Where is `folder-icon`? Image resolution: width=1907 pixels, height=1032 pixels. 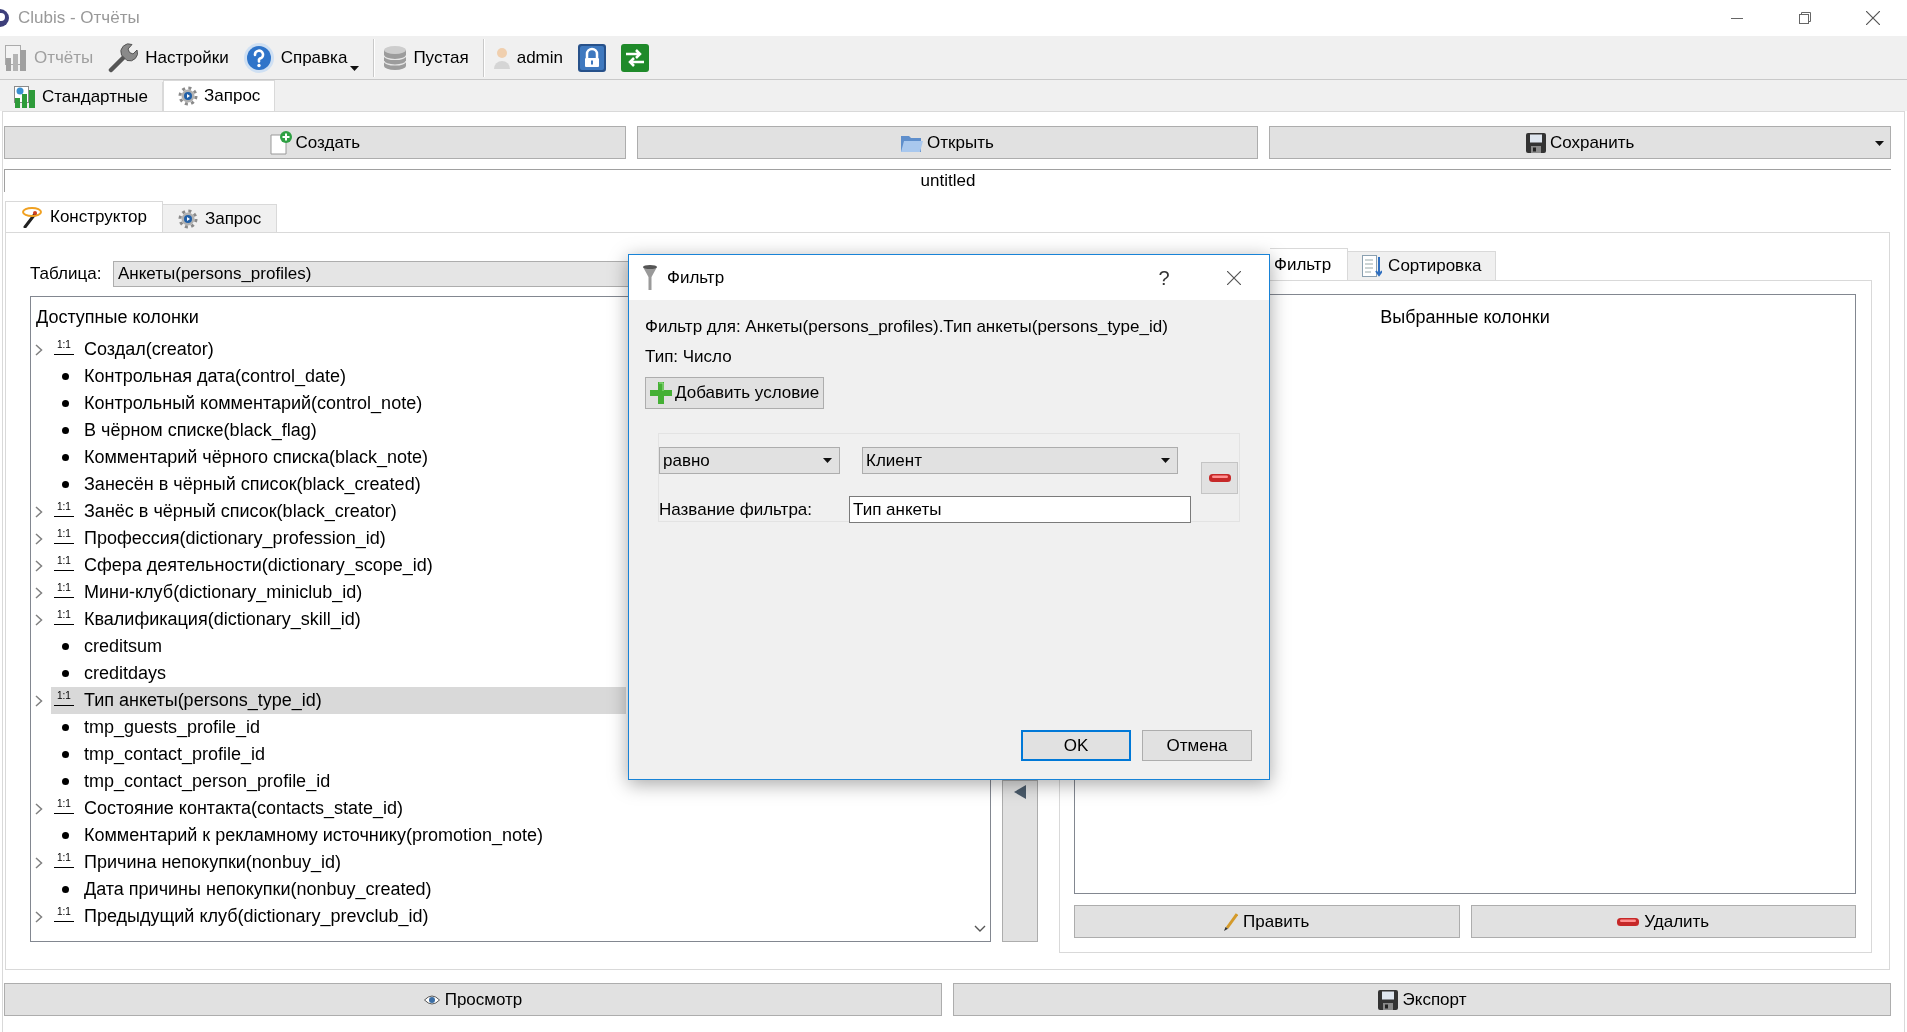
folder-icon is located at coordinates (912, 142).